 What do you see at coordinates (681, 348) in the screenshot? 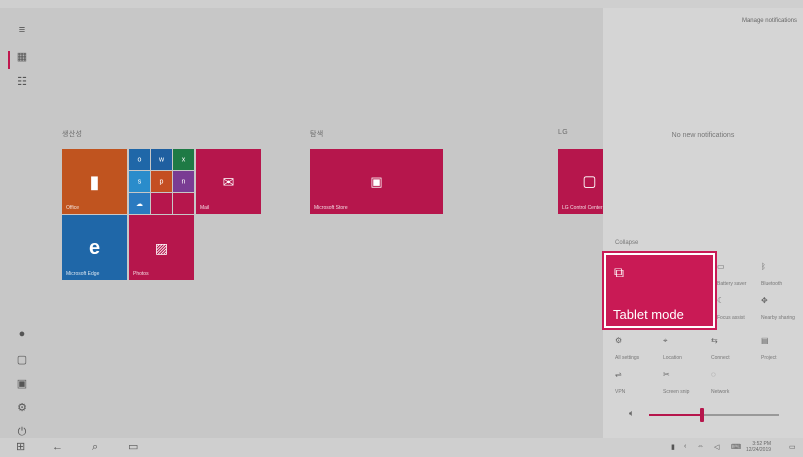
I see `quick-action-location: ⌖ Location` at bounding box center [681, 348].